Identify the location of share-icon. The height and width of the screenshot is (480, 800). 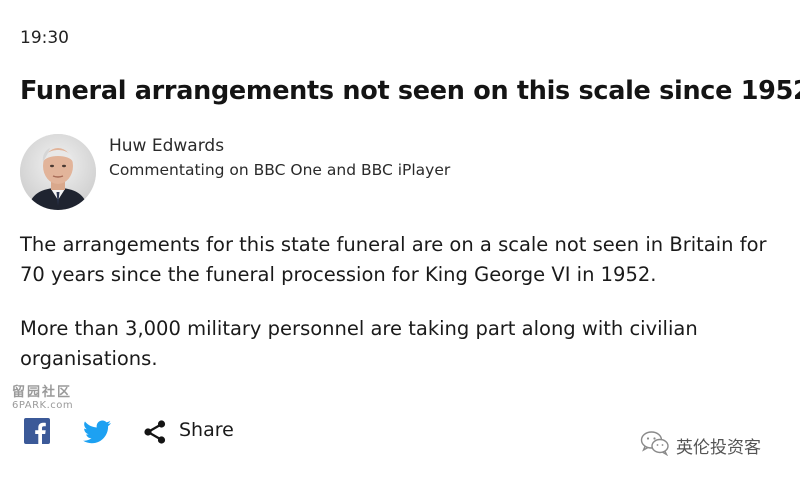
(155, 432).